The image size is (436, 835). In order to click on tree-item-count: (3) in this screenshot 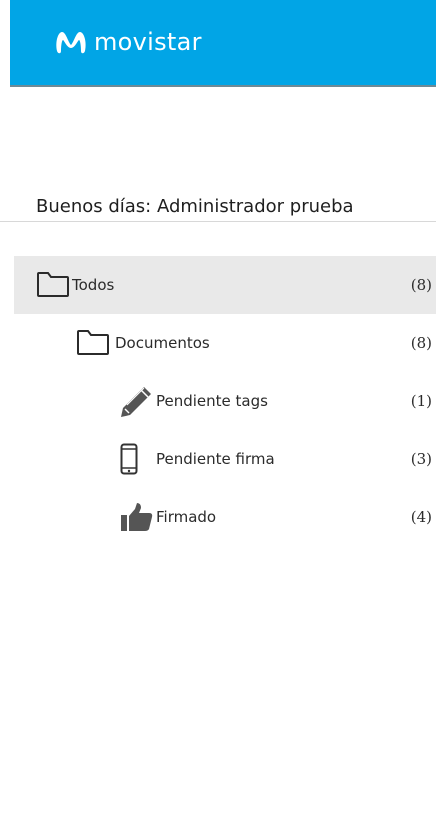, I will do `click(421, 459)`.